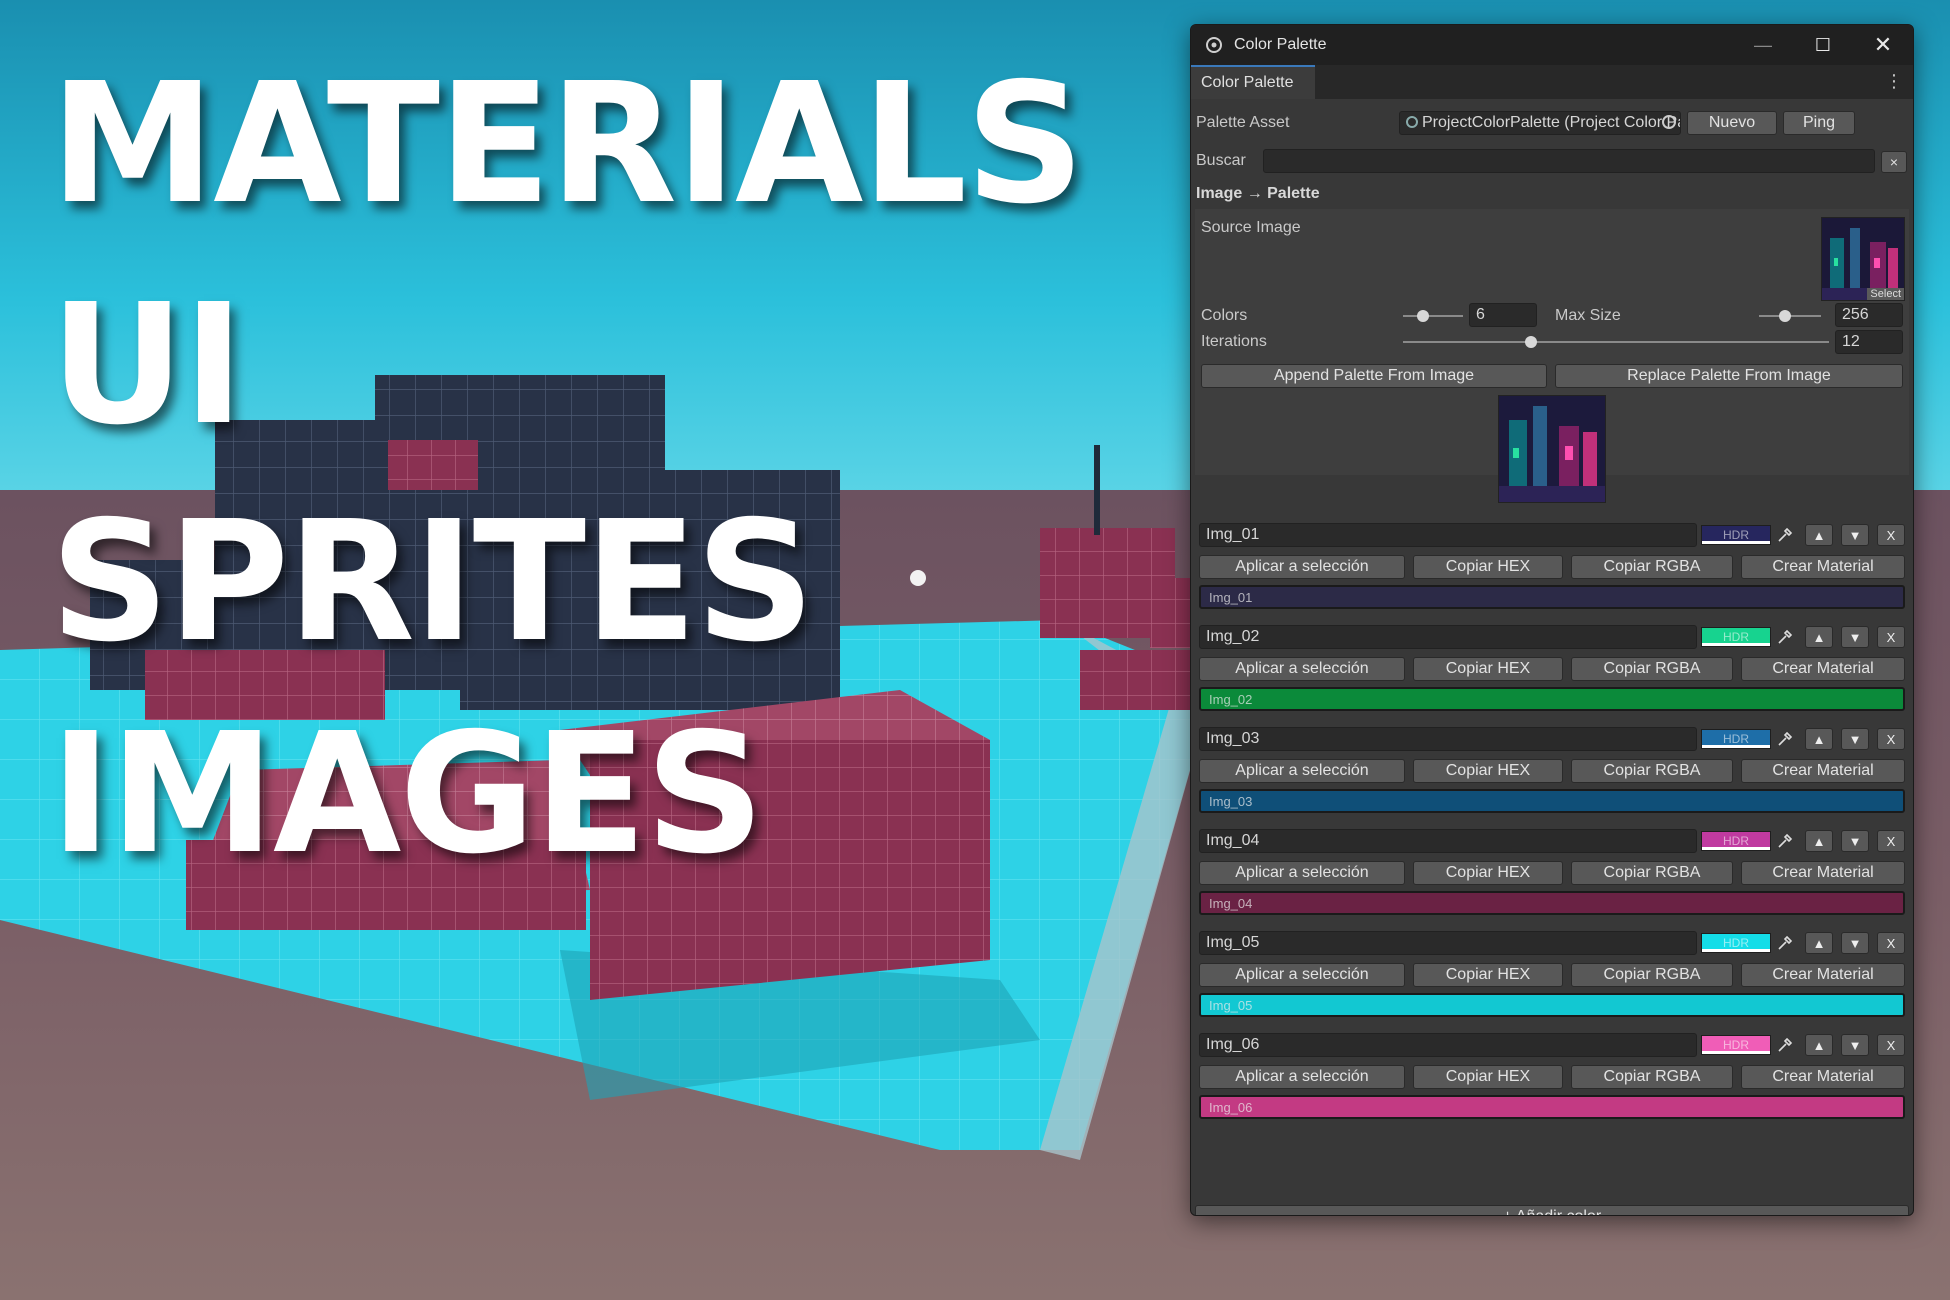 This screenshot has height=1300, width=1950. What do you see at coordinates (147, 365) in the screenshot?
I see `headline-ui: UI` at bounding box center [147, 365].